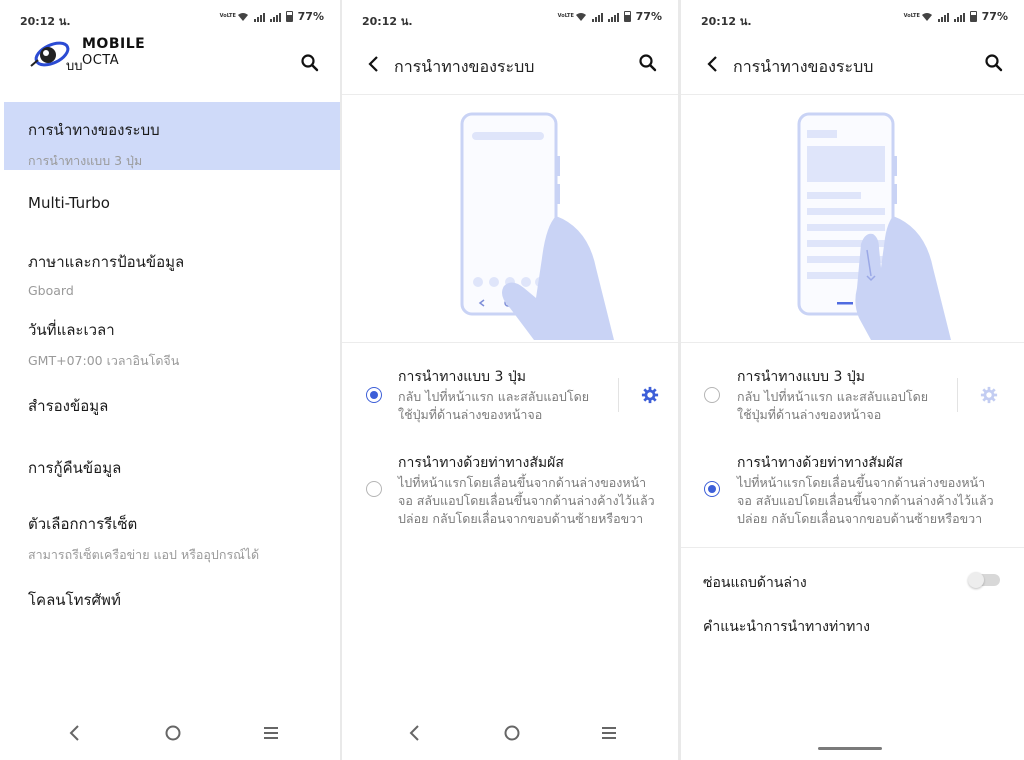 This screenshot has width=1024, height=760. What do you see at coordinates (850, 748) in the screenshot?
I see `gesture-home-bar` at bounding box center [850, 748].